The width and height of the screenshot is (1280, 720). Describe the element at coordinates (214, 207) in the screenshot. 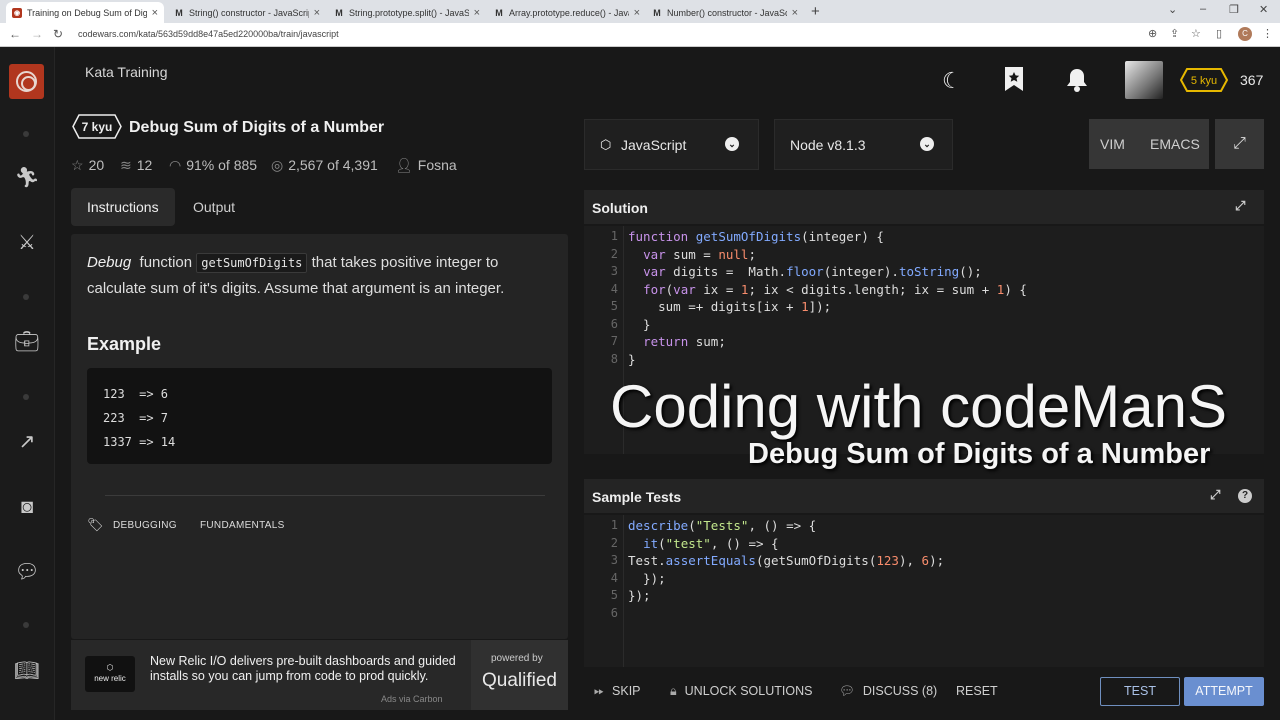

I see `tab-output: Output` at that location.